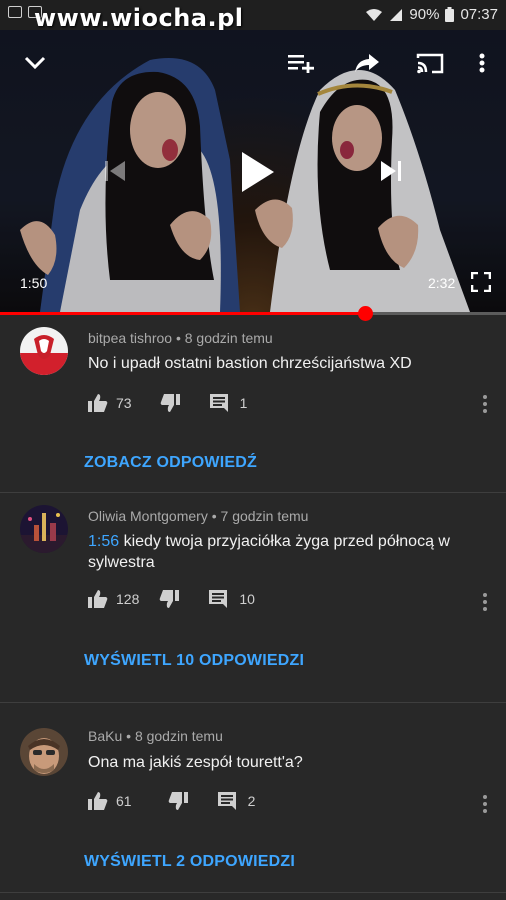 Image resolution: width=506 pixels, height=900 pixels. I want to click on reply-button: 2, so click(236, 801).